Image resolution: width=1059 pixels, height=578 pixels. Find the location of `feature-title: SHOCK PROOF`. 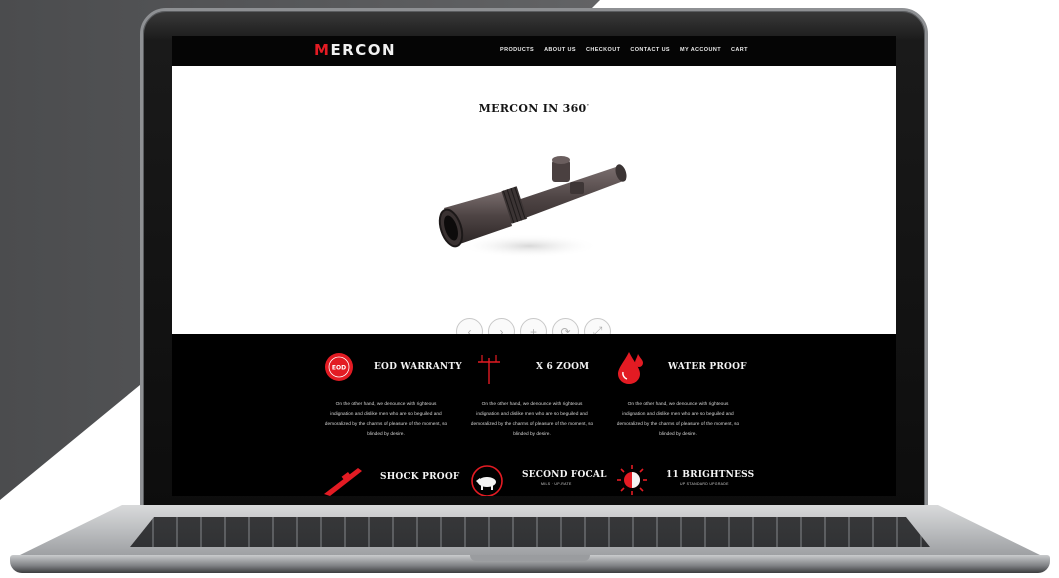

feature-title: SHOCK PROOF is located at coordinates (420, 477).